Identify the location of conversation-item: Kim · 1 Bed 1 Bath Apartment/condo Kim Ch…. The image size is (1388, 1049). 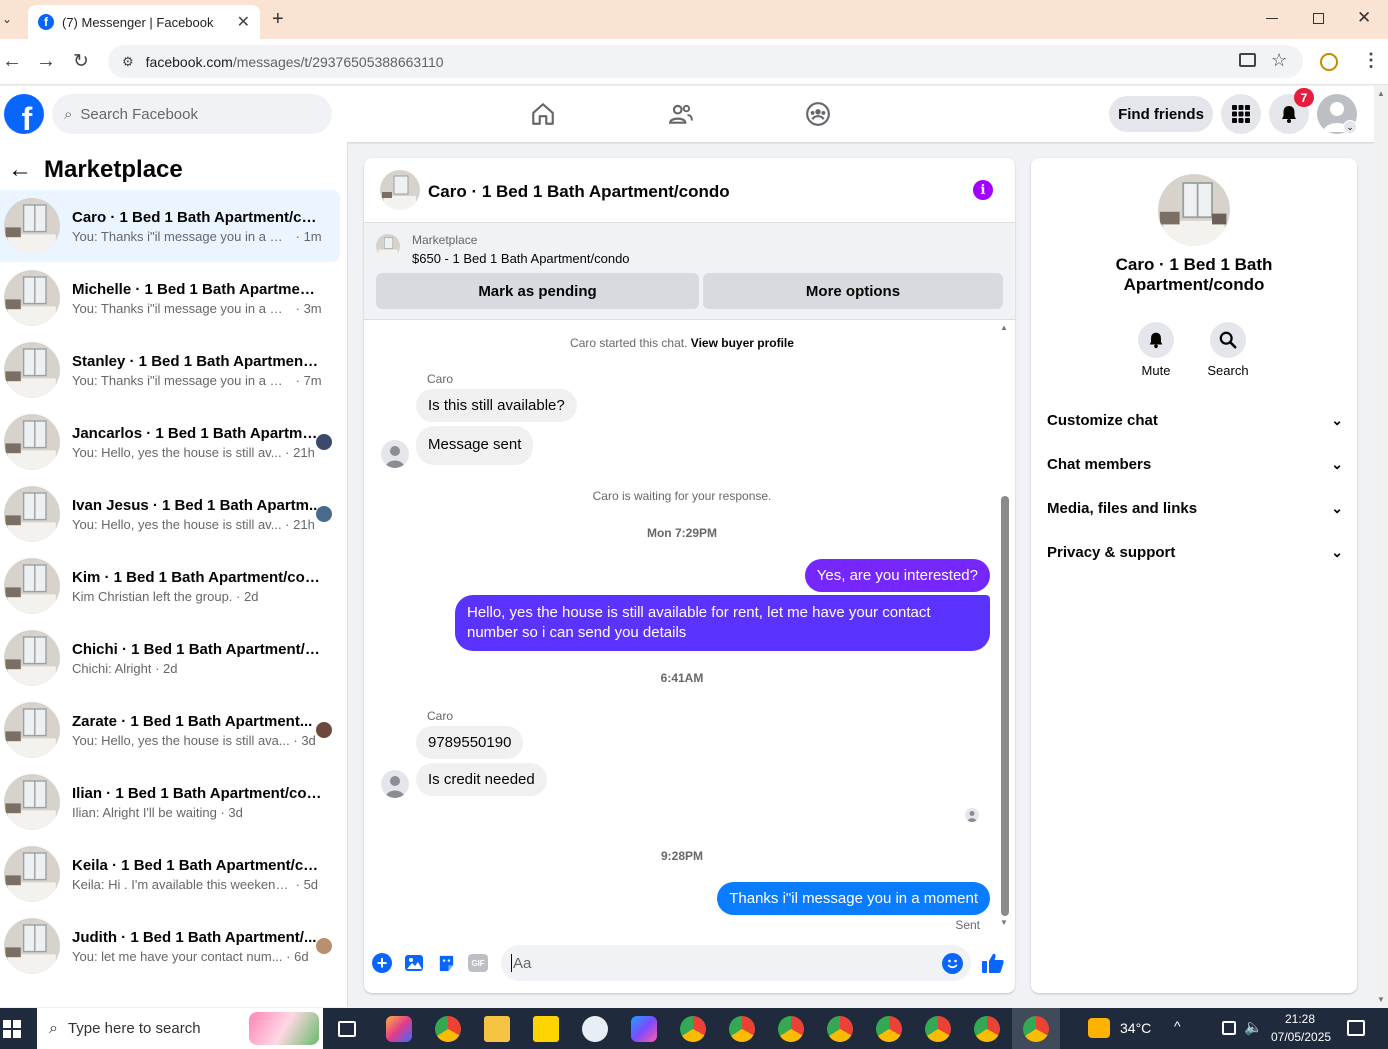
(170, 586).